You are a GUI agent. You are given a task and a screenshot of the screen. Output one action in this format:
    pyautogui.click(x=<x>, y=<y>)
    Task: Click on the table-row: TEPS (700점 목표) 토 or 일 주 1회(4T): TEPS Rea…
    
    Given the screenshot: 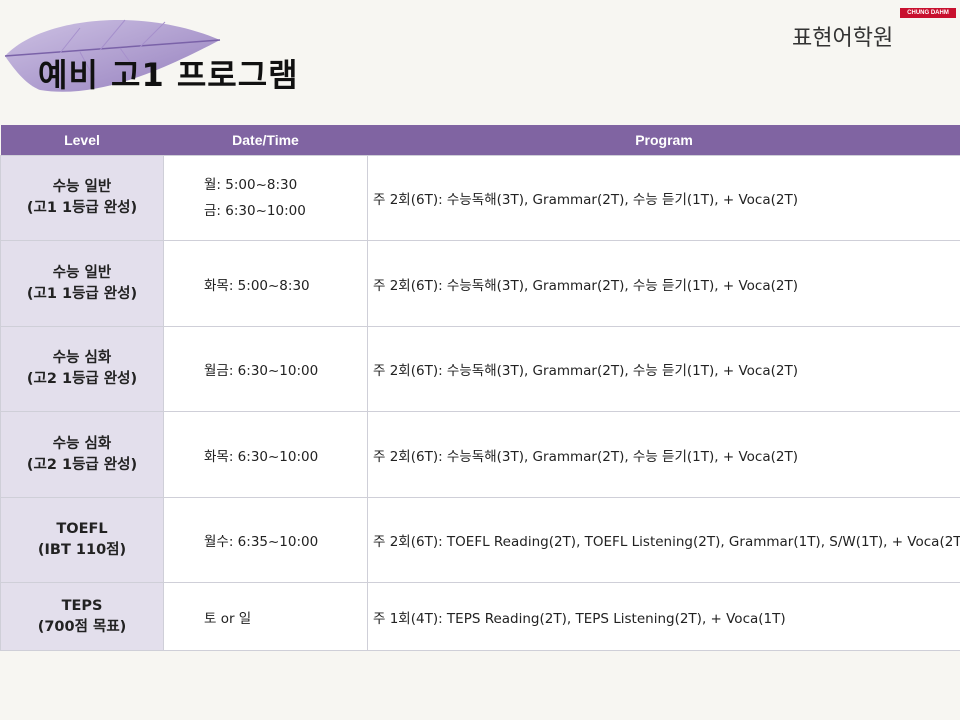 What is the action you would take?
    pyautogui.click(x=480, y=616)
    